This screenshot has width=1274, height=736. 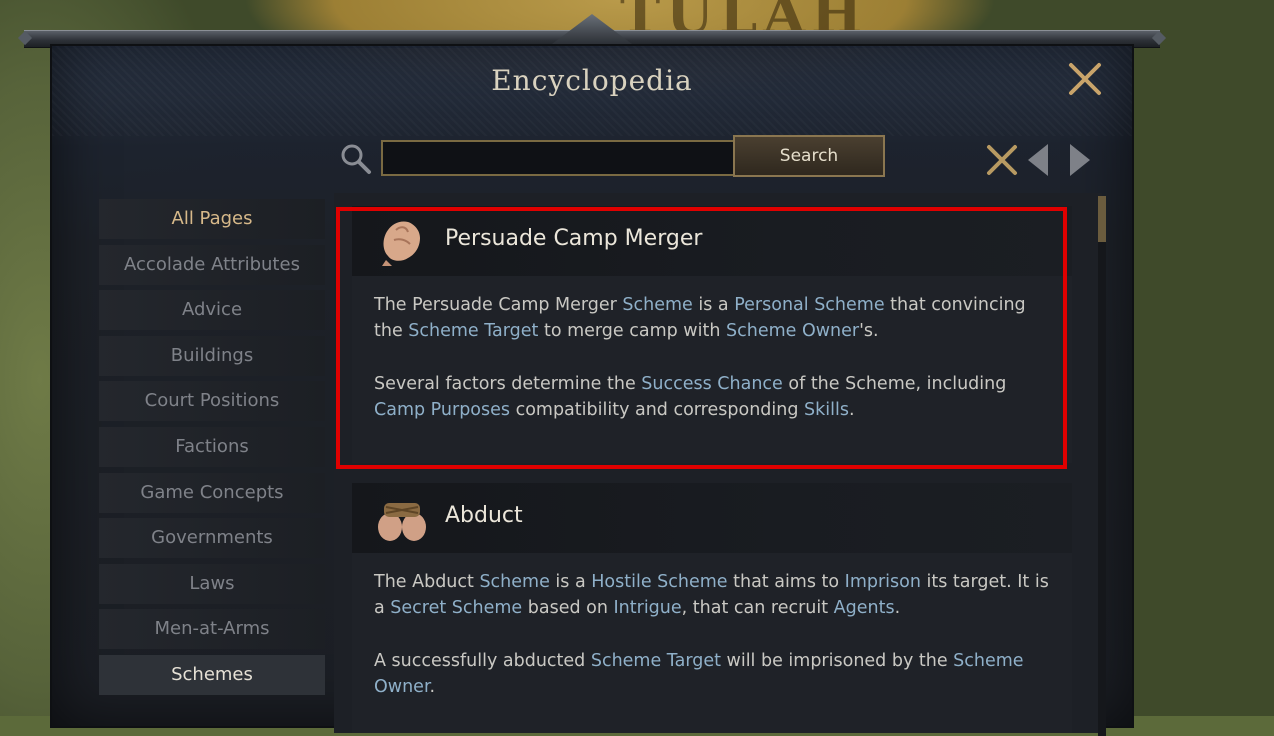 What do you see at coordinates (792, 331) in the screenshot?
I see `scheme-owner-link: Scheme Owner` at bounding box center [792, 331].